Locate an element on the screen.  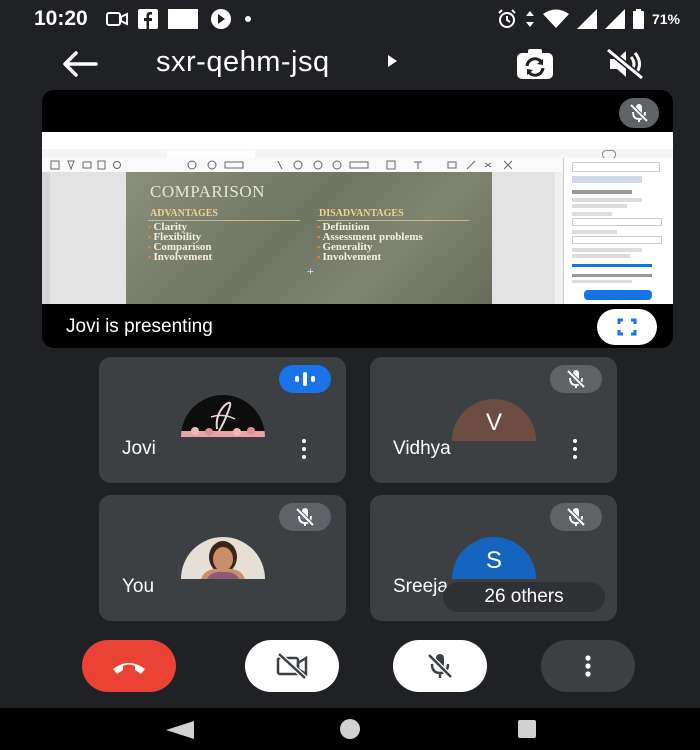
acrobat-title-bar is located at coordinates (357, 136).